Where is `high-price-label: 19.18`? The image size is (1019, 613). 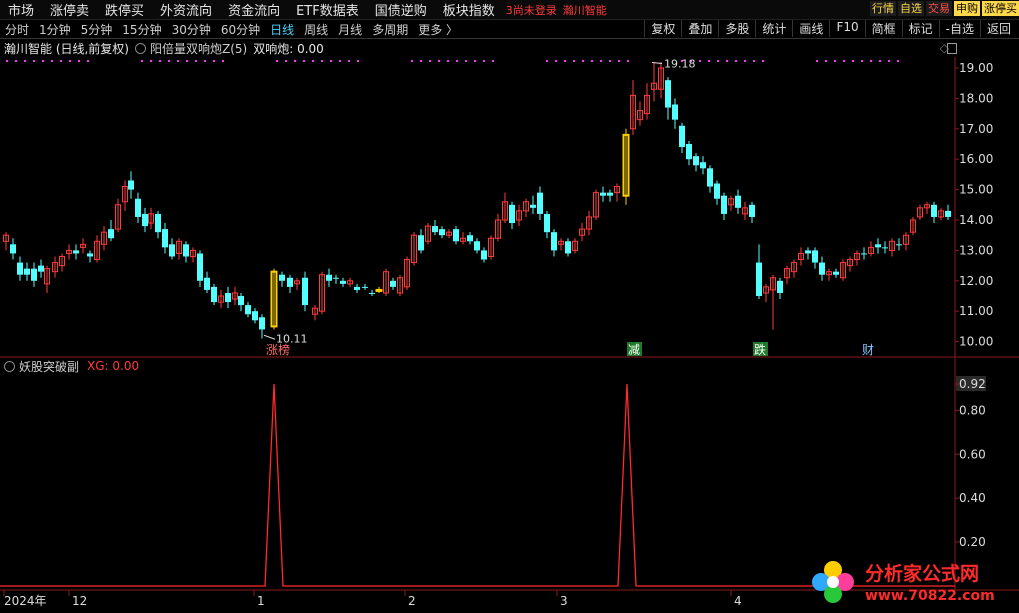
high-price-label: 19.18 is located at coordinates (680, 64).